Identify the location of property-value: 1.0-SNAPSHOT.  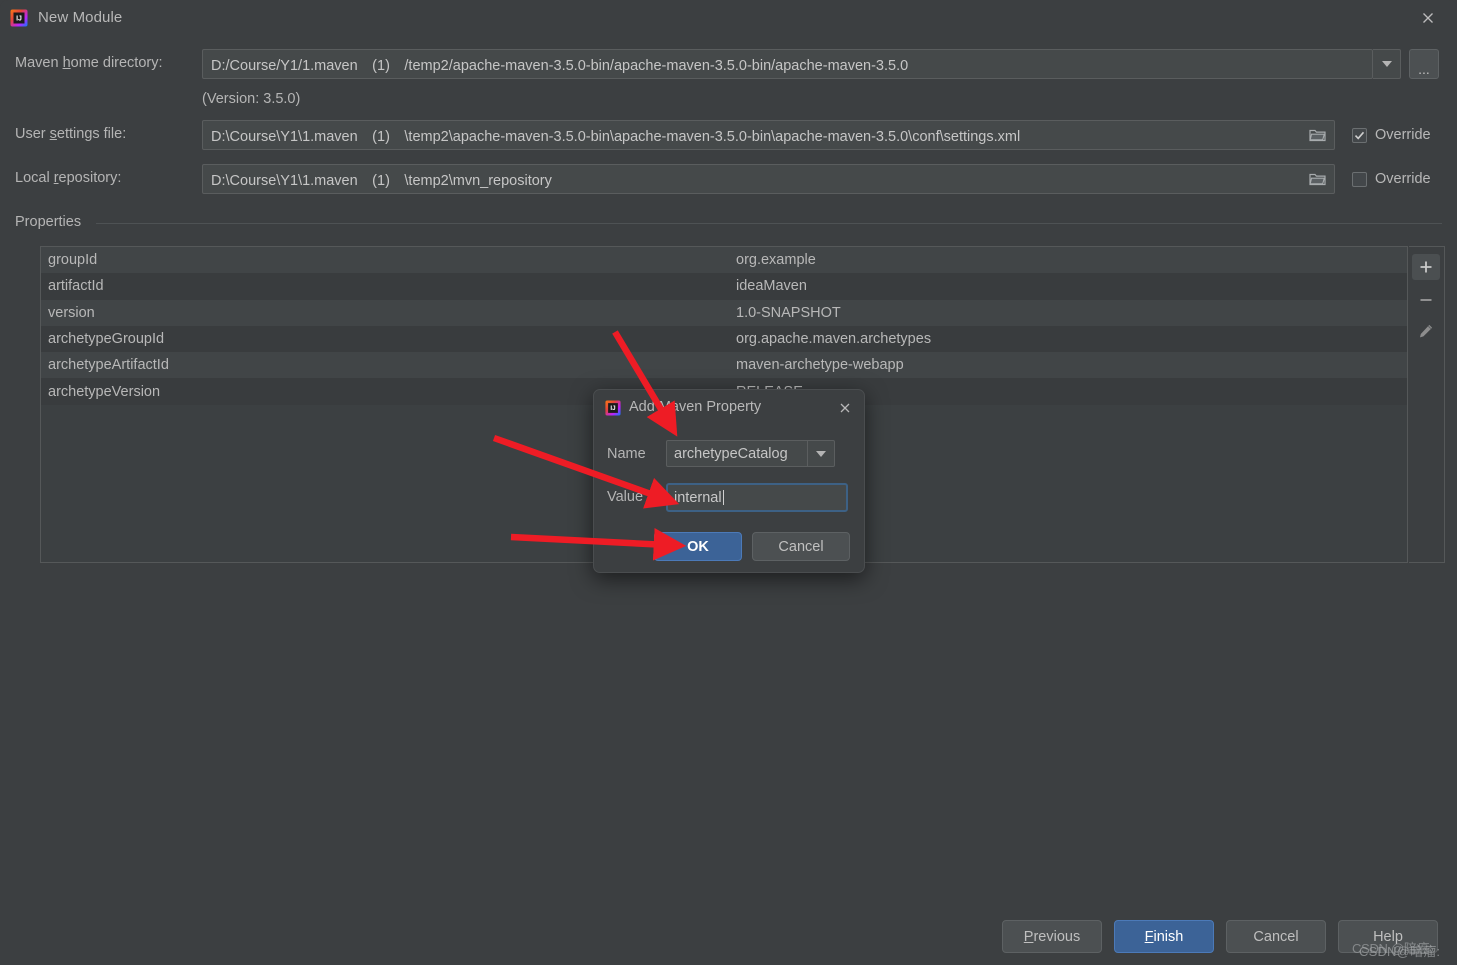
(788, 312).